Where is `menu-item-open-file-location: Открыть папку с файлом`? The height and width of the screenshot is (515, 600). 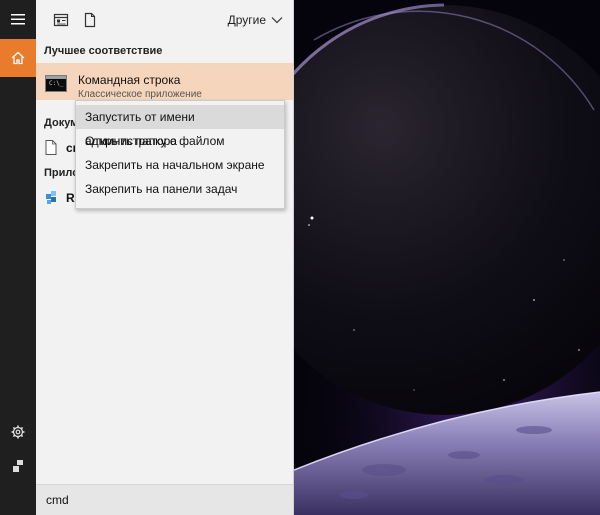
menu-item-open-file-location: Открыть папку с файлом is located at coordinates (180, 141).